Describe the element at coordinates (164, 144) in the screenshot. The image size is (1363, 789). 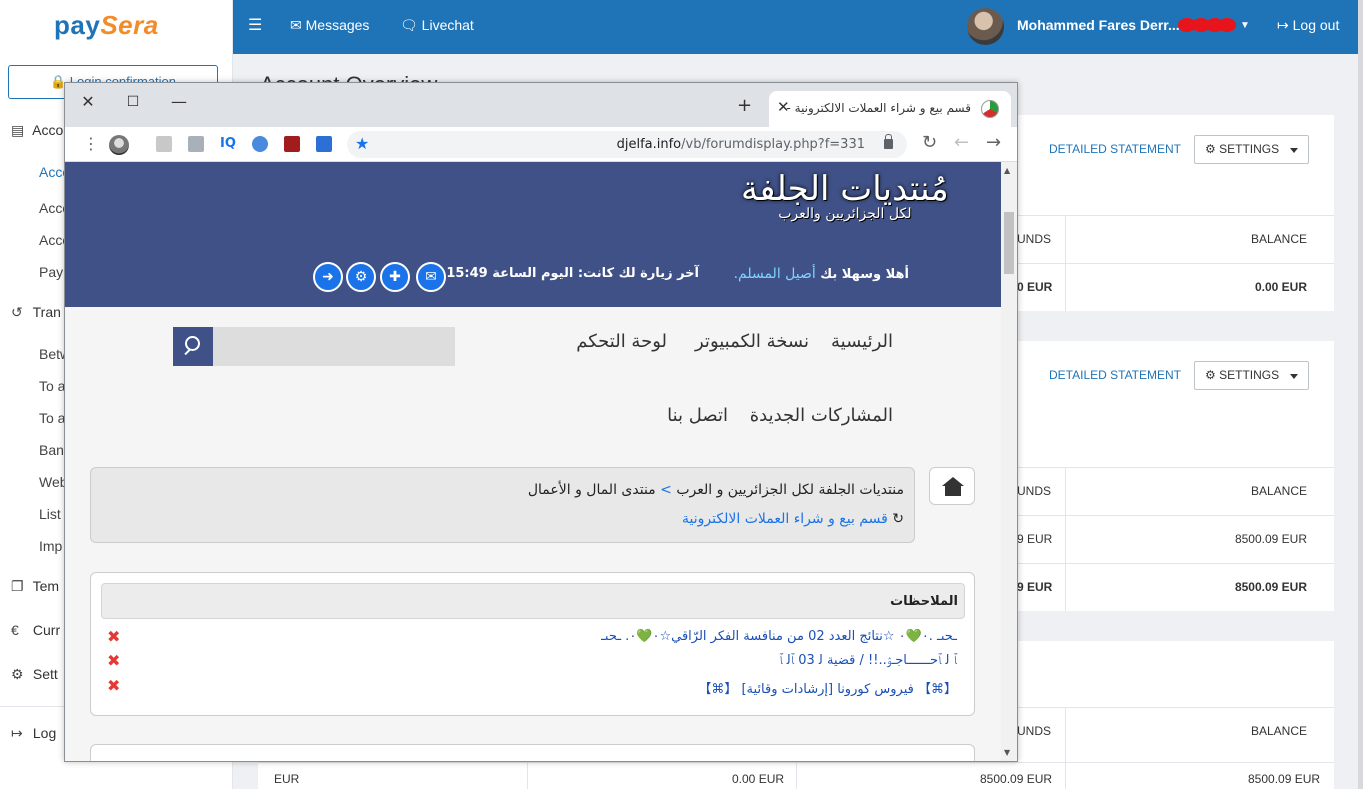
I see `ext-1-icon` at that location.